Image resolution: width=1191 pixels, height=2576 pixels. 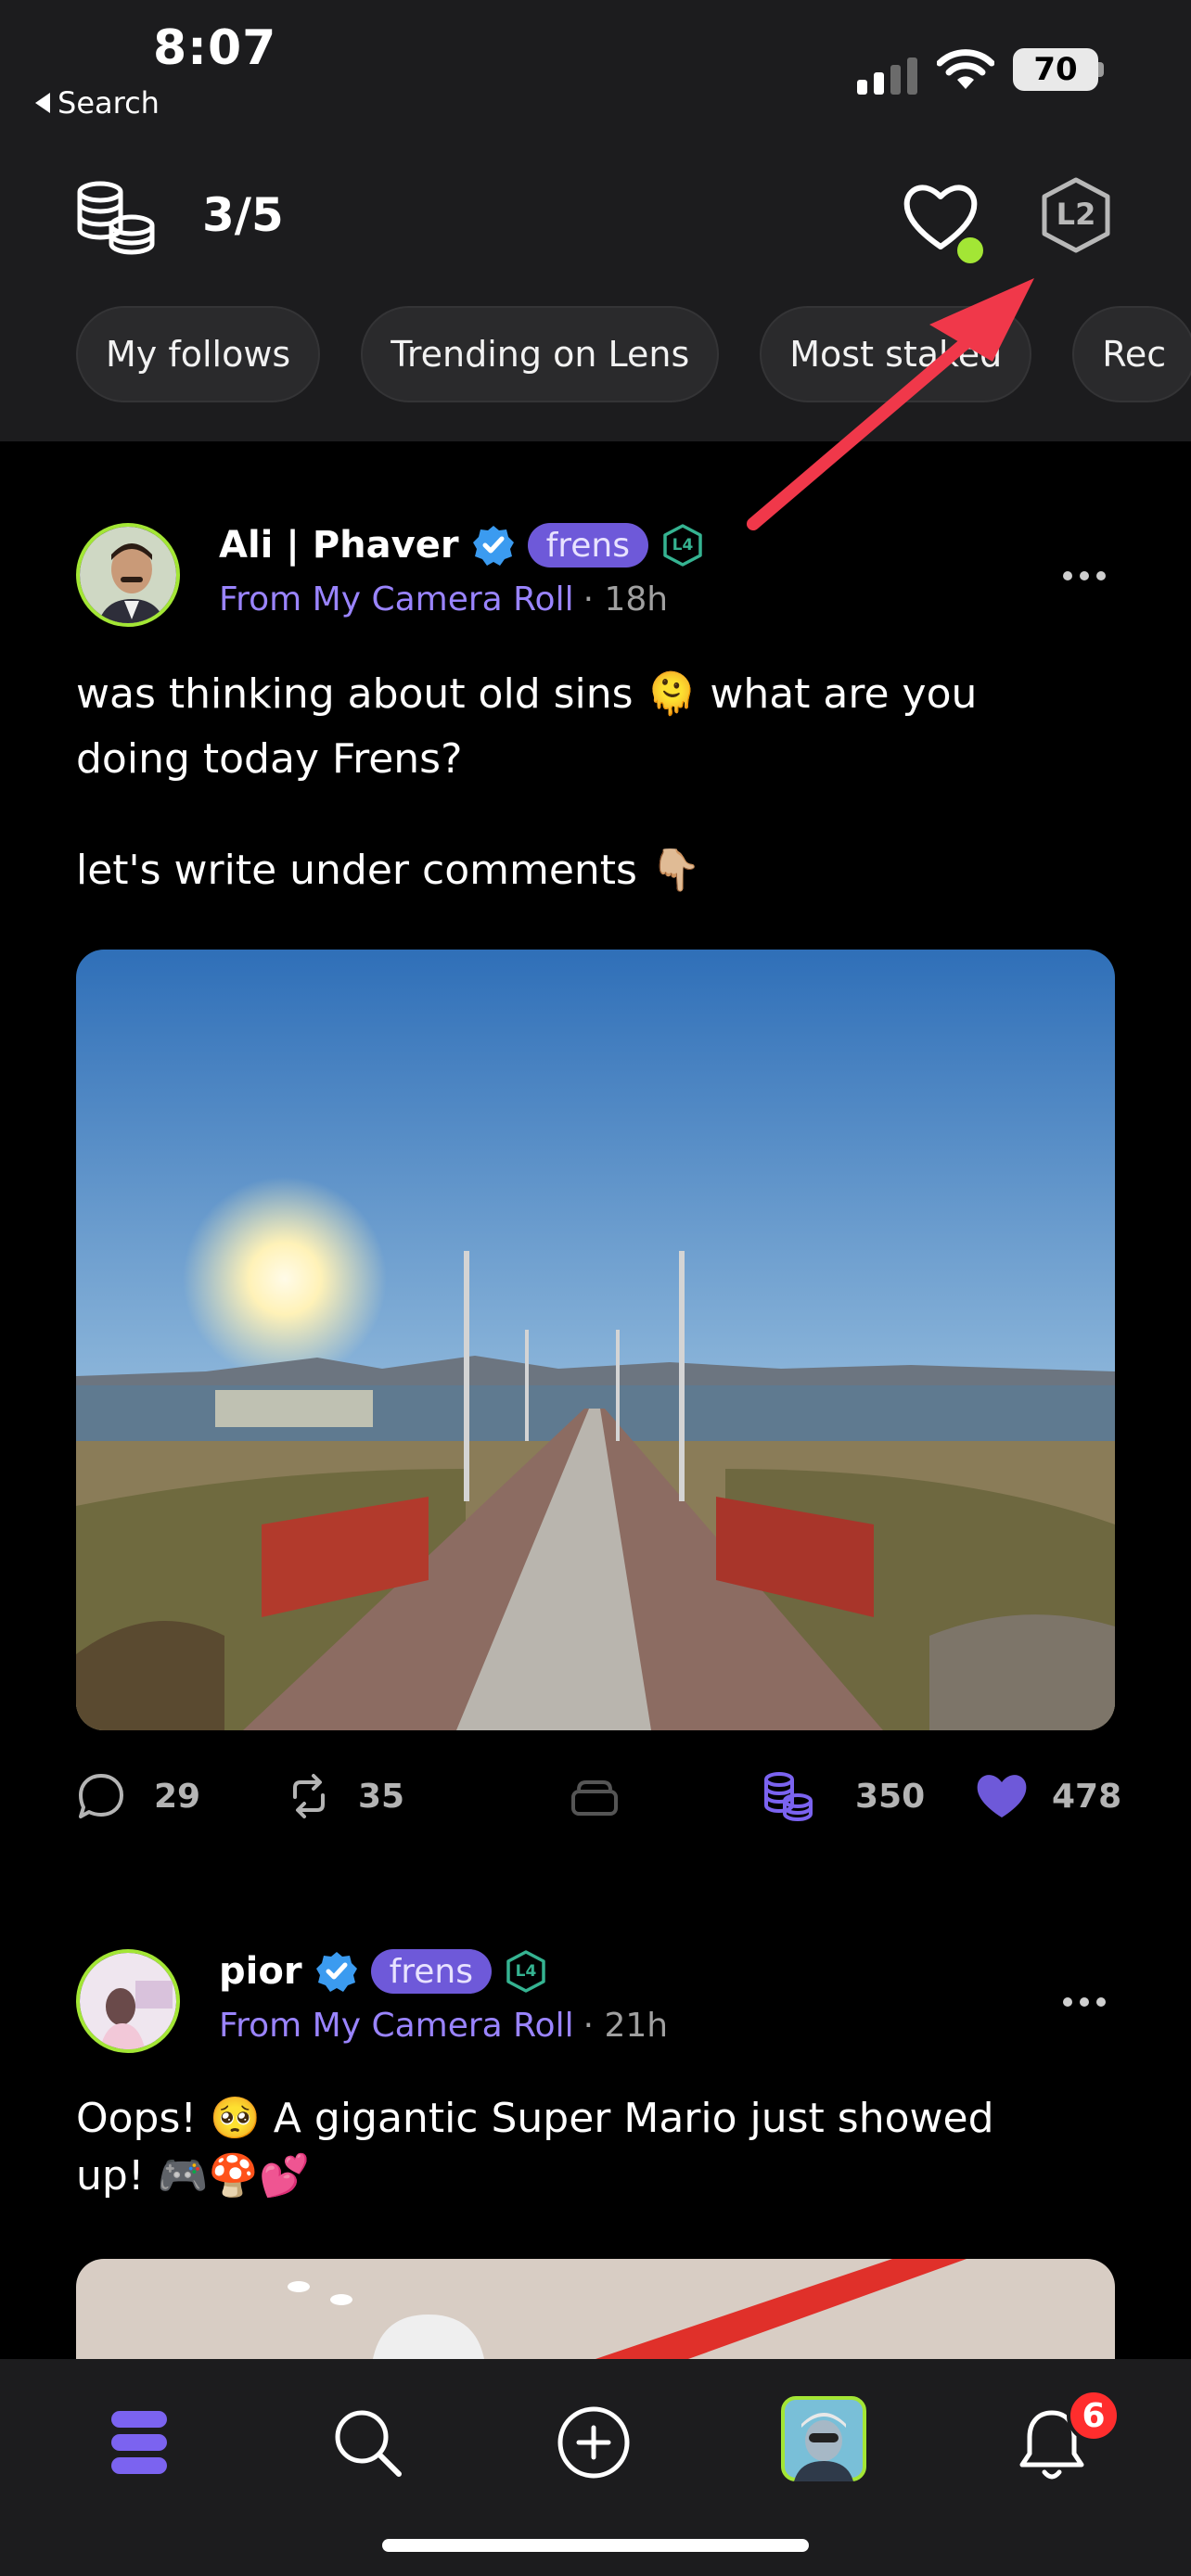 What do you see at coordinates (788, 1796) in the screenshot?
I see `stake-coins-icon` at bounding box center [788, 1796].